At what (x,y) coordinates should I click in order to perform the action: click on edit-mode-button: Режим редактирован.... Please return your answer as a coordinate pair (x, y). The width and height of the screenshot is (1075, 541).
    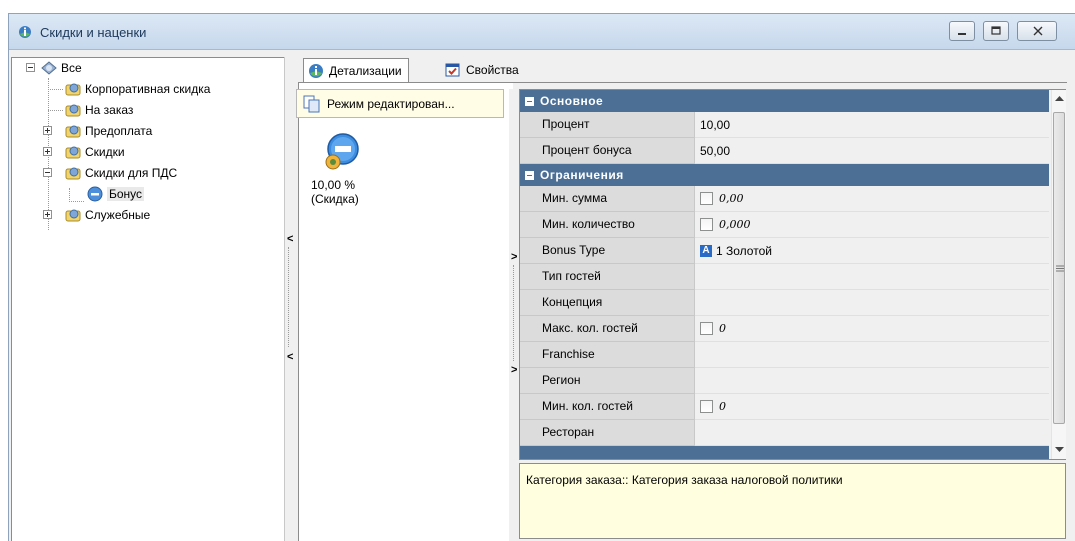
    Looking at the image, I should click on (400, 103).